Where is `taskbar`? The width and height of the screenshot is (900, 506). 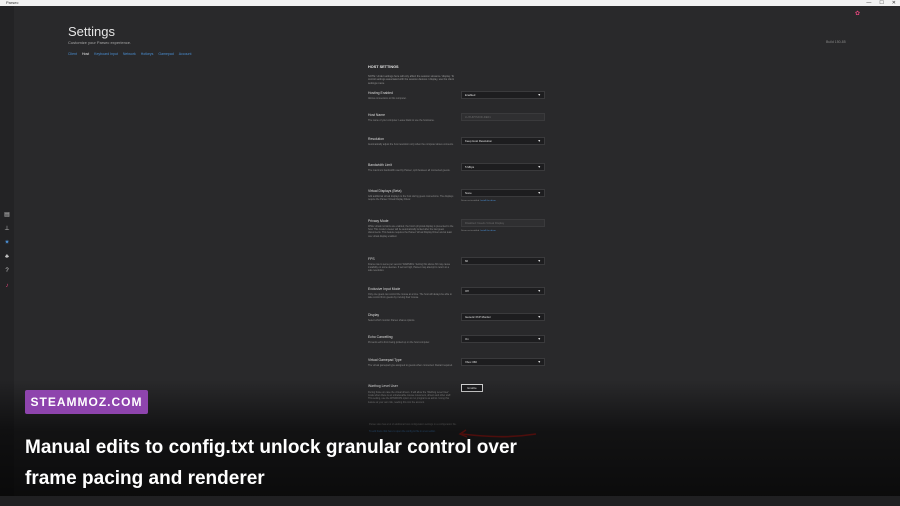 taskbar is located at coordinates (450, 501).